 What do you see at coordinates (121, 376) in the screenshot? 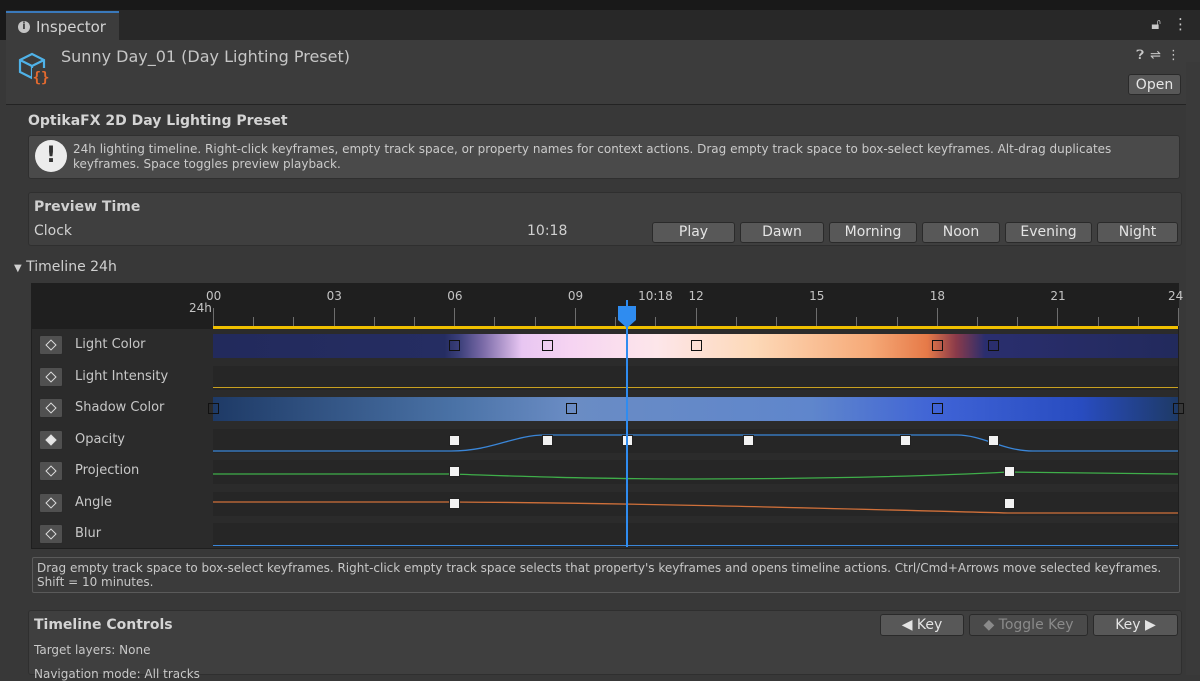
I see `track-name: Light Intensity` at bounding box center [121, 376].